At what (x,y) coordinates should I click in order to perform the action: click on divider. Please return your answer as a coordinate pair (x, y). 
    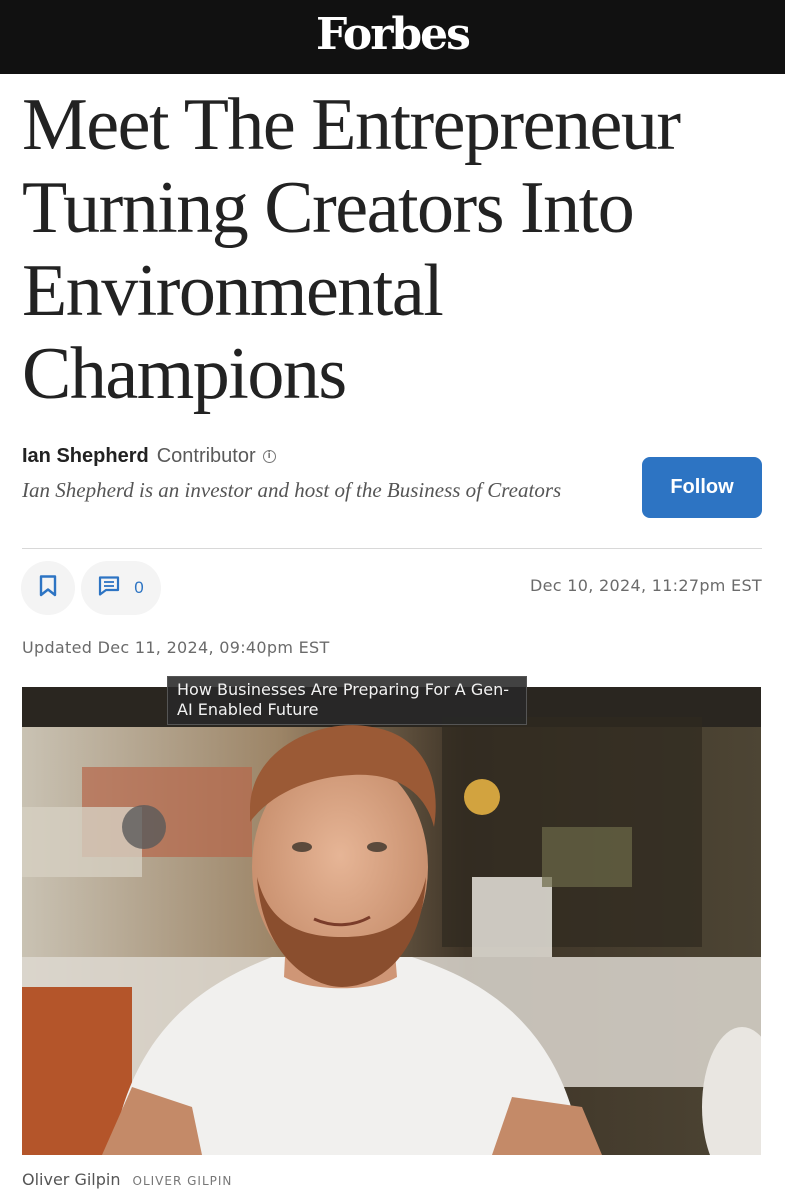
    Looking at the image, I should click on (392, 548).